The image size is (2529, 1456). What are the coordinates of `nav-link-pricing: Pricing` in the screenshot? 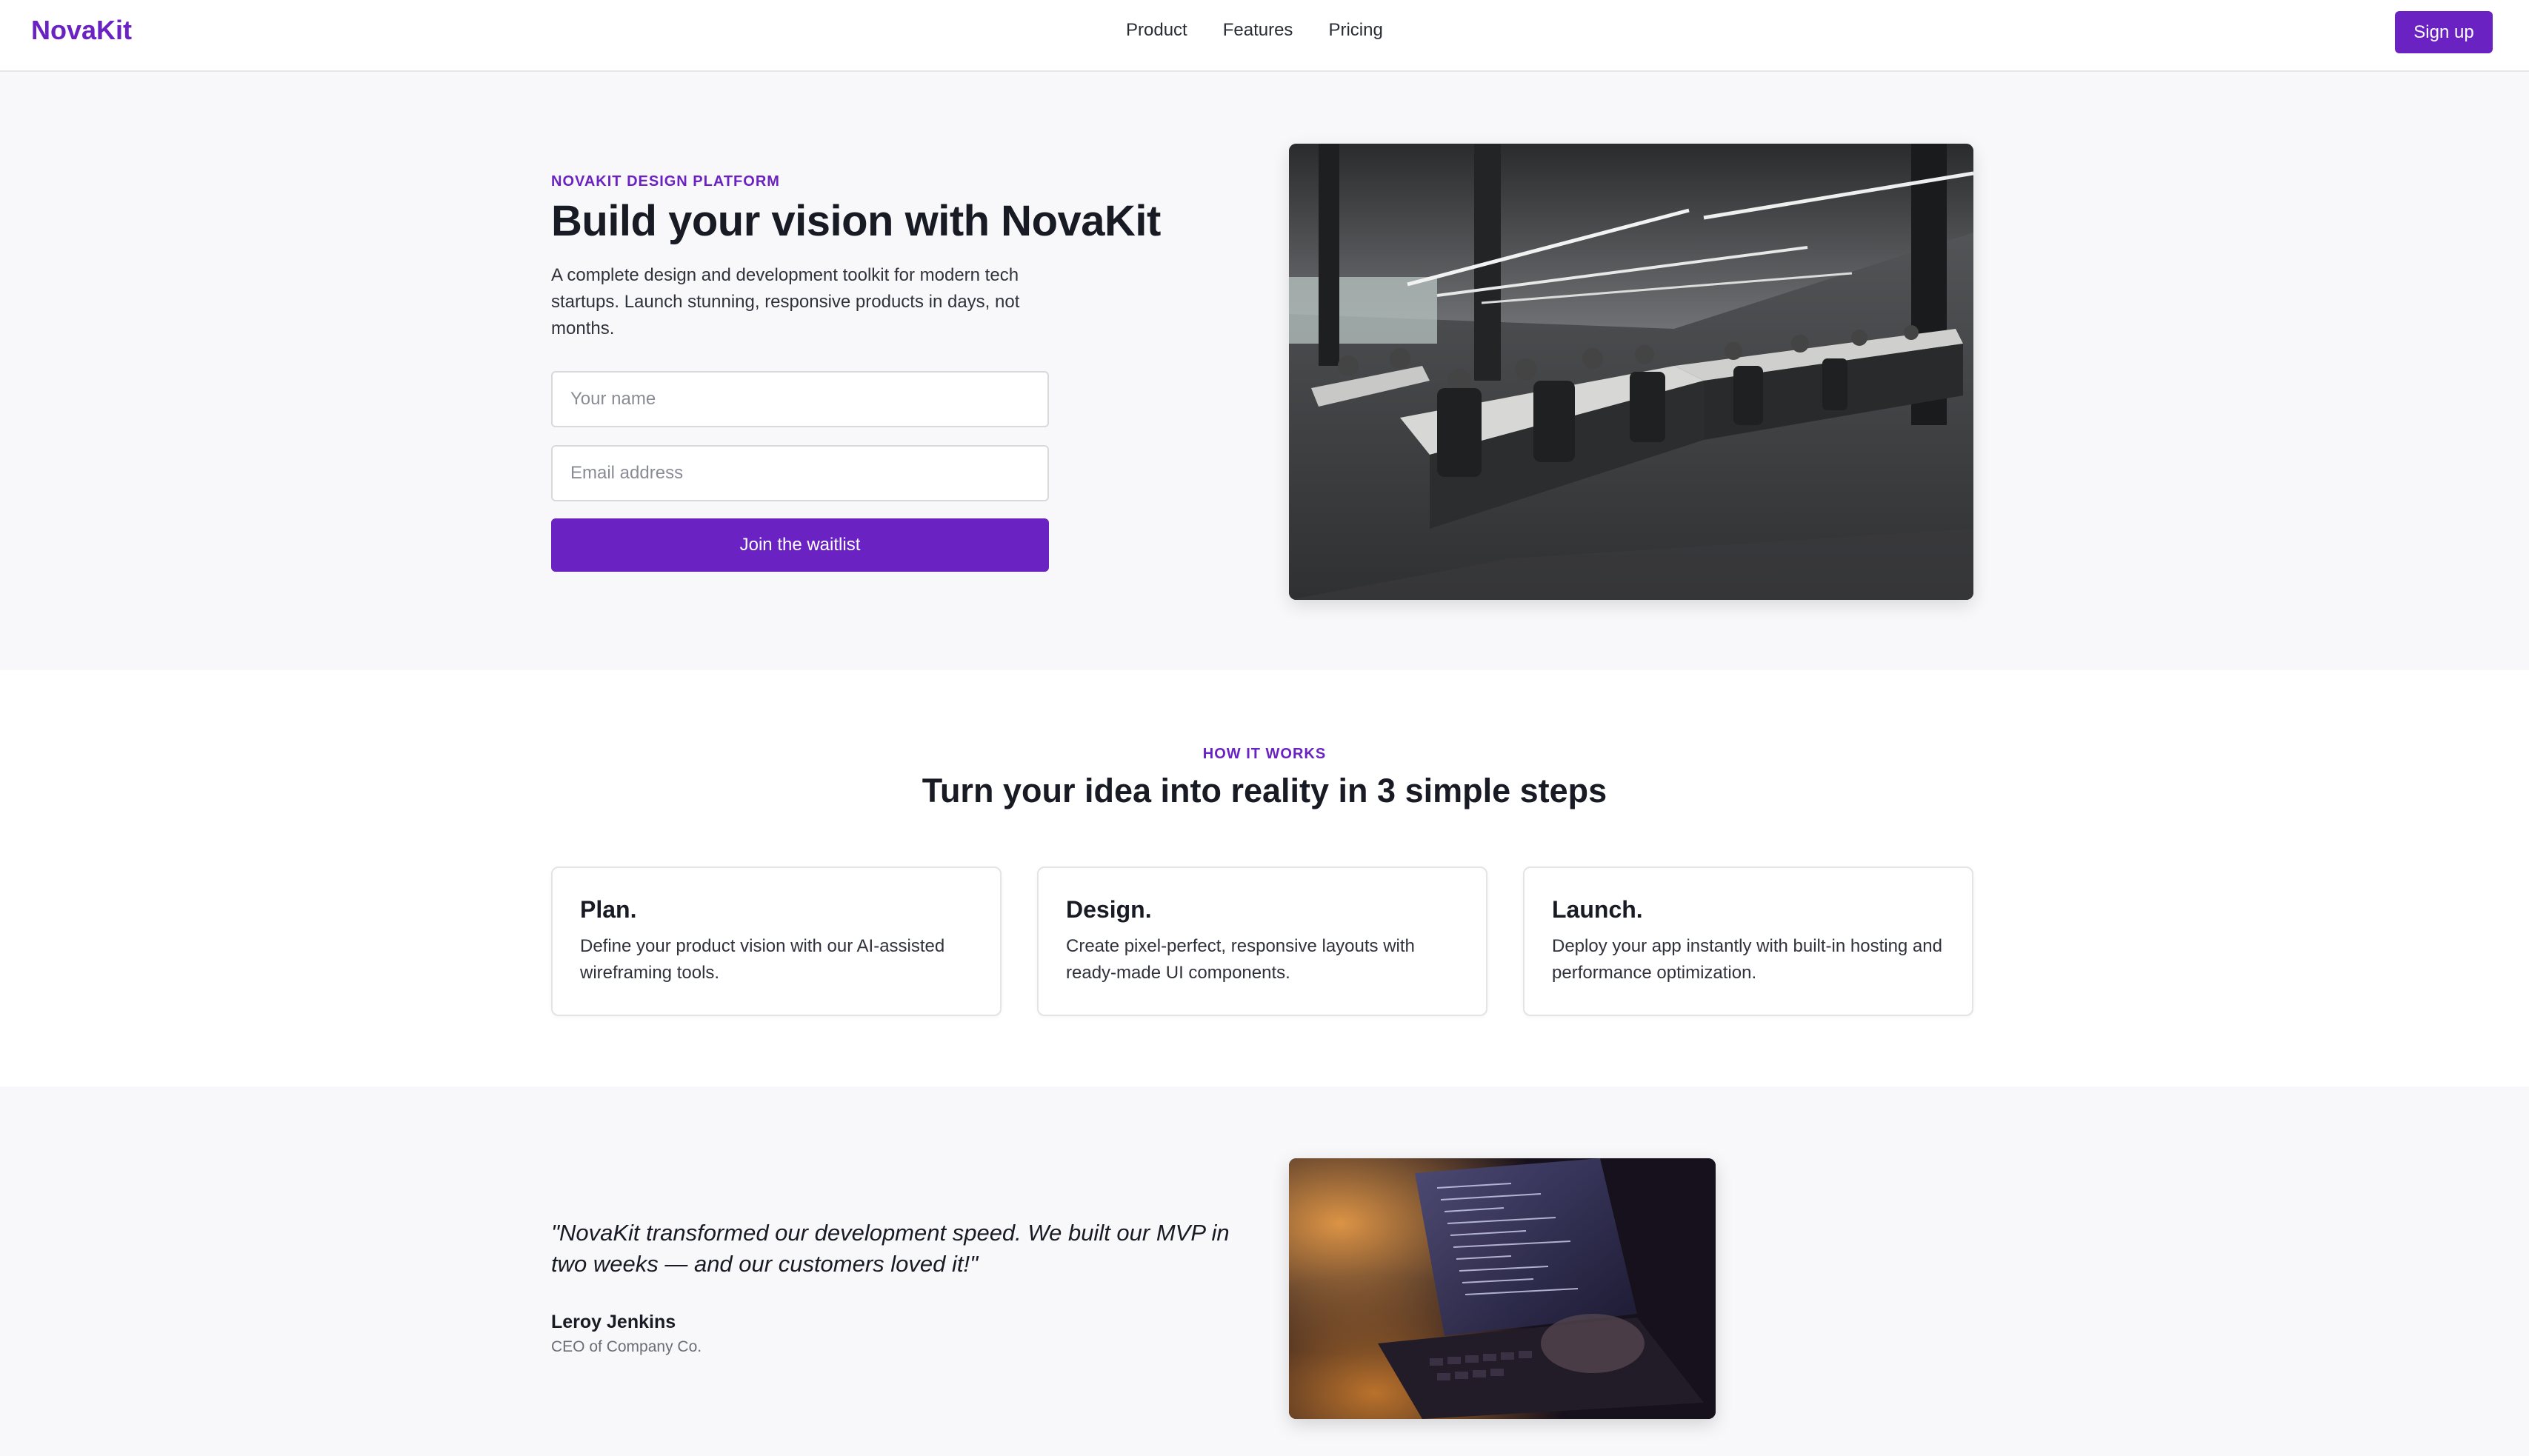 It's located at (1355, 30).